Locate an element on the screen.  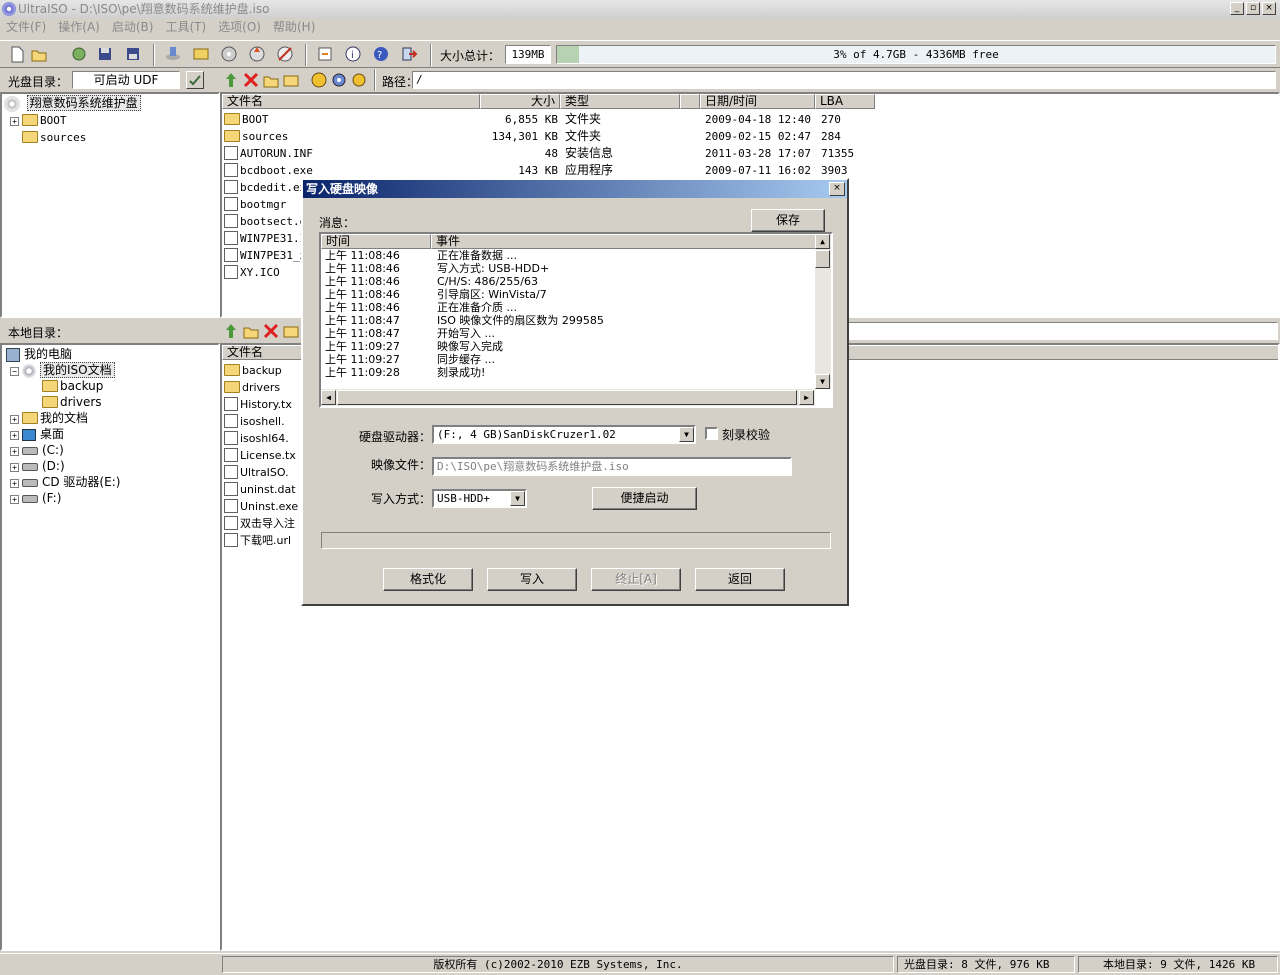
file-row: BOOT 6,855 KB 文件夹 2009-04-18 12:40 270 is located at coordinates (749, 119).